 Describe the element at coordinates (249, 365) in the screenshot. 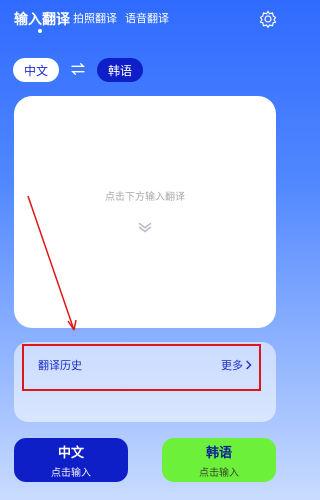

I see `chevron-right-icon` at that location.